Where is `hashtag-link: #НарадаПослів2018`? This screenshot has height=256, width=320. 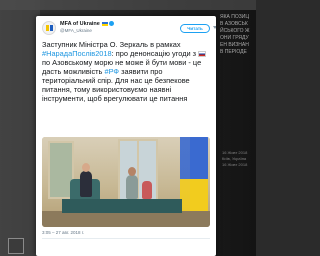 hashtag-link: #НарадаПослів2018 is located at coordinates (77, 53).